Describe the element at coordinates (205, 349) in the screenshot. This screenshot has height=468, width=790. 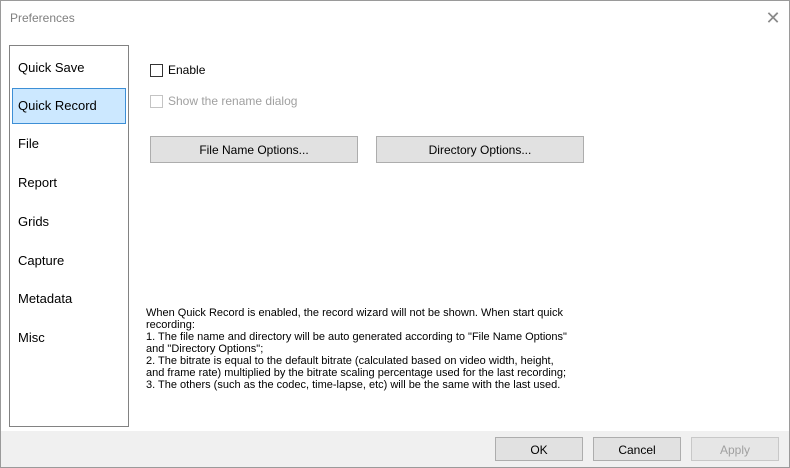
I see `info-line: and "Directory Options";` at that location.